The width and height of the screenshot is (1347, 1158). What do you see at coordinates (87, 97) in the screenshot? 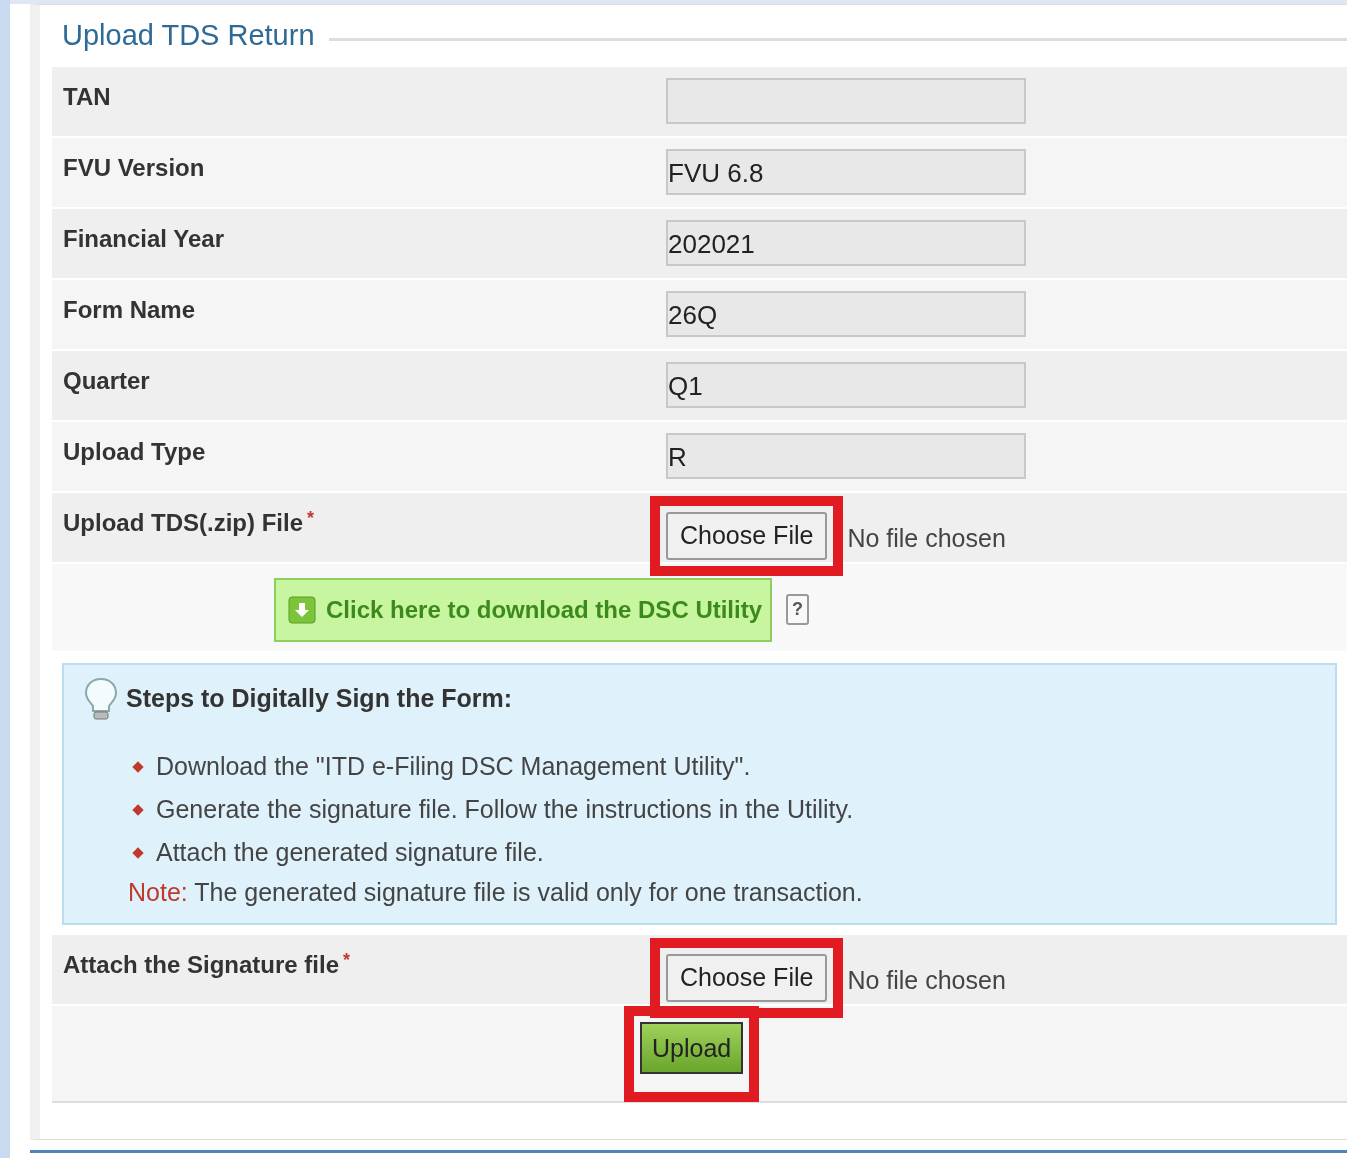
I see `field-label: TAN` at bounding box center [87, 97].